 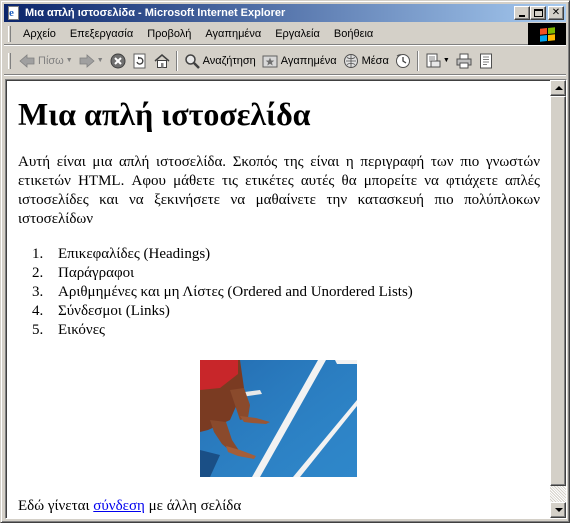 I want to click on home-icon, so click(x=162, y=61).